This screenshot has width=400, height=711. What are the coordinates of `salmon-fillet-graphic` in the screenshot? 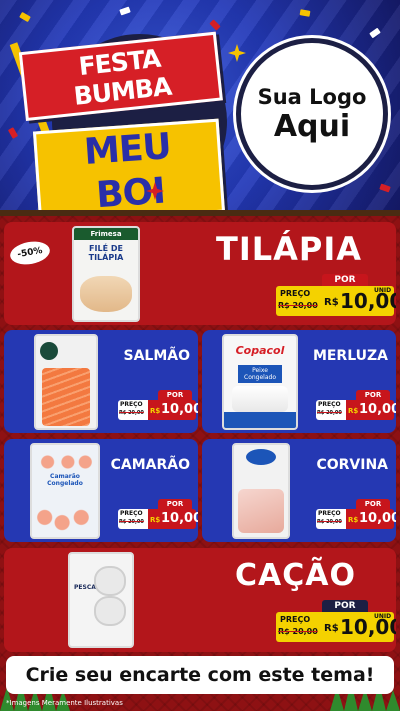 It's located at (66, 397).